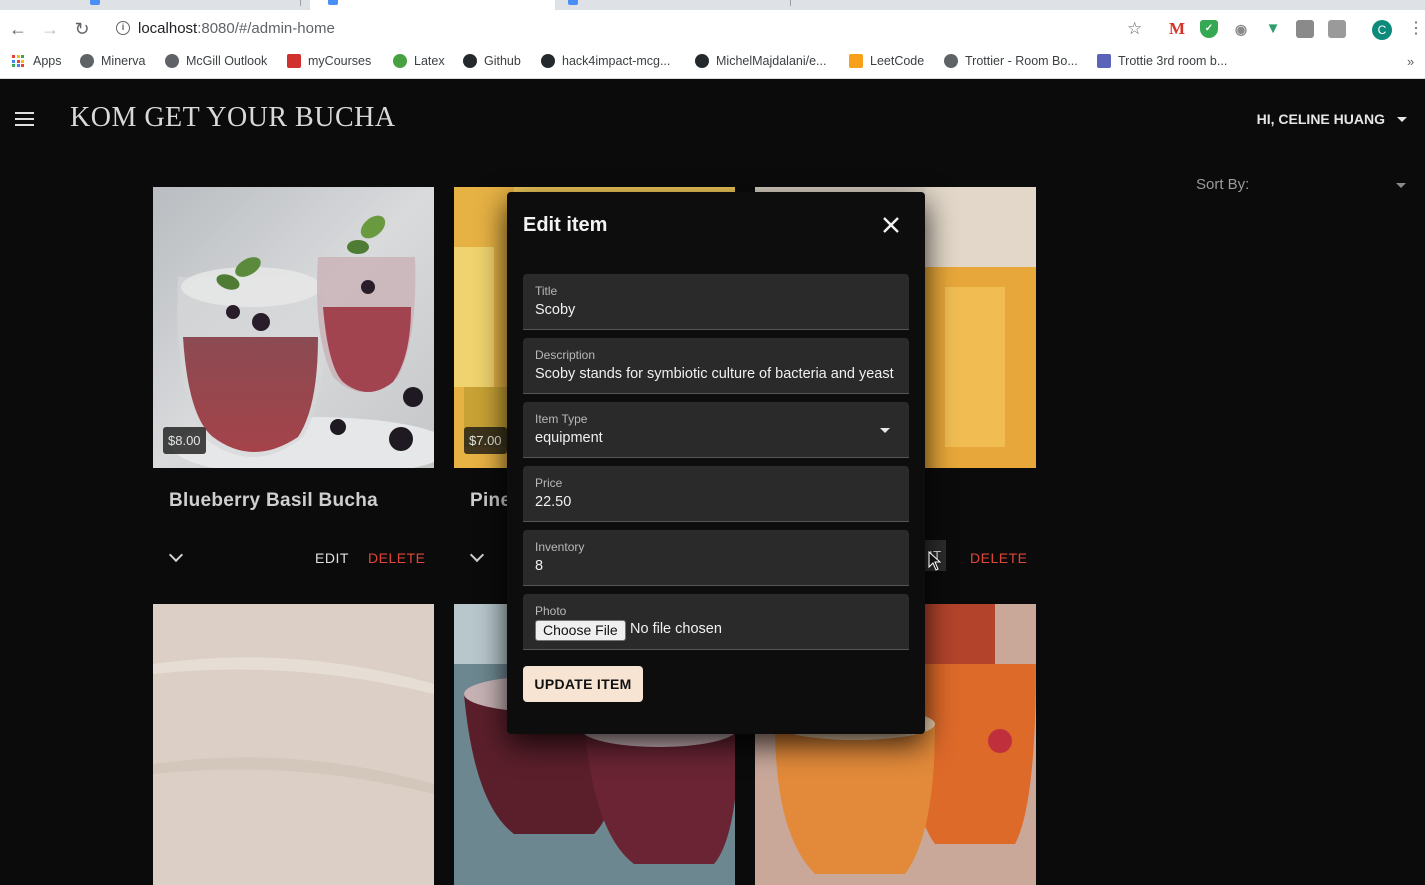 This screenshot has height=885, width=1425. Describe the element at coordinates (233, 117) in the screenshot. I see `app-title: KOM GET YOUR BUCHA` at that location.